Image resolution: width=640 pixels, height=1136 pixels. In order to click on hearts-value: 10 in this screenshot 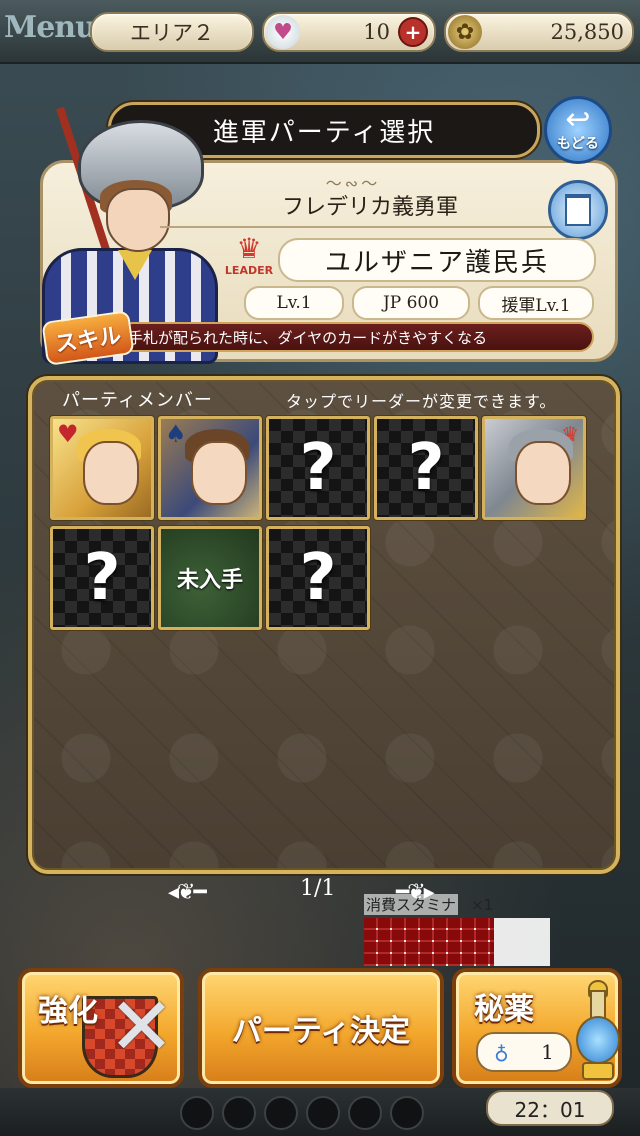, I will do `click(376, 32)`.